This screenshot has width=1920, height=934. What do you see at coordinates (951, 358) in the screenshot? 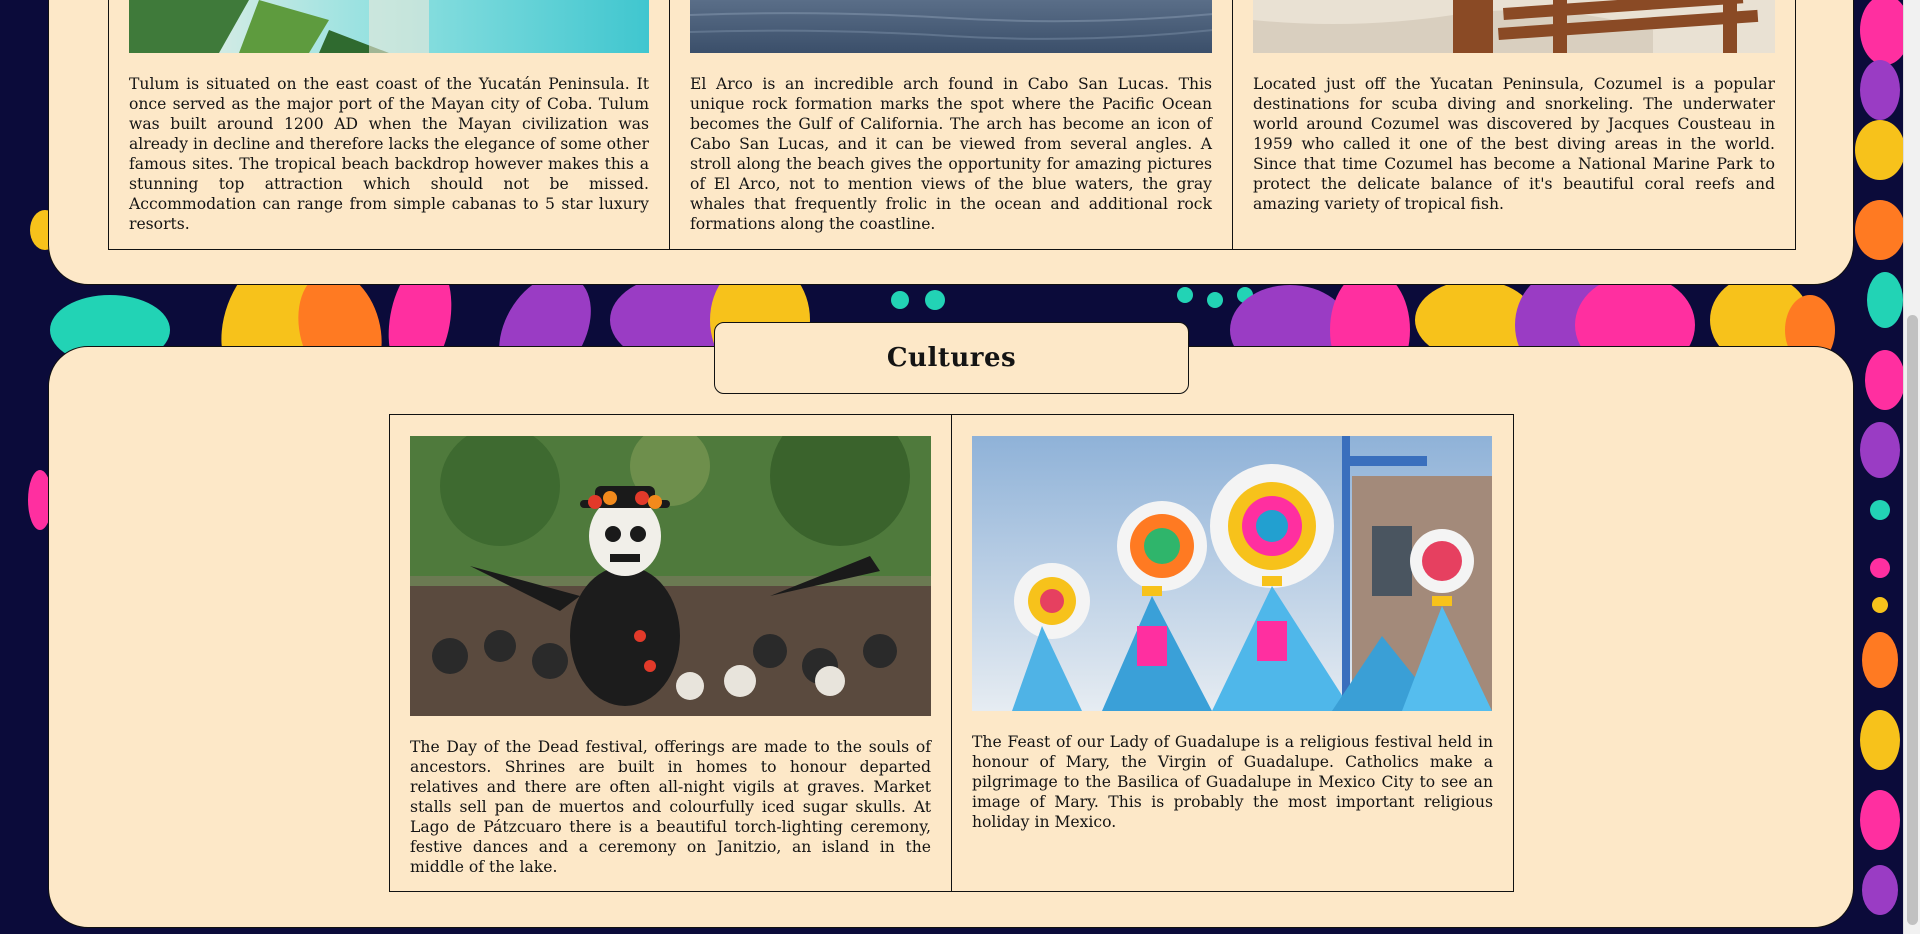
I see `cultures-heading: Cultures` at bounding box center [951, 358].